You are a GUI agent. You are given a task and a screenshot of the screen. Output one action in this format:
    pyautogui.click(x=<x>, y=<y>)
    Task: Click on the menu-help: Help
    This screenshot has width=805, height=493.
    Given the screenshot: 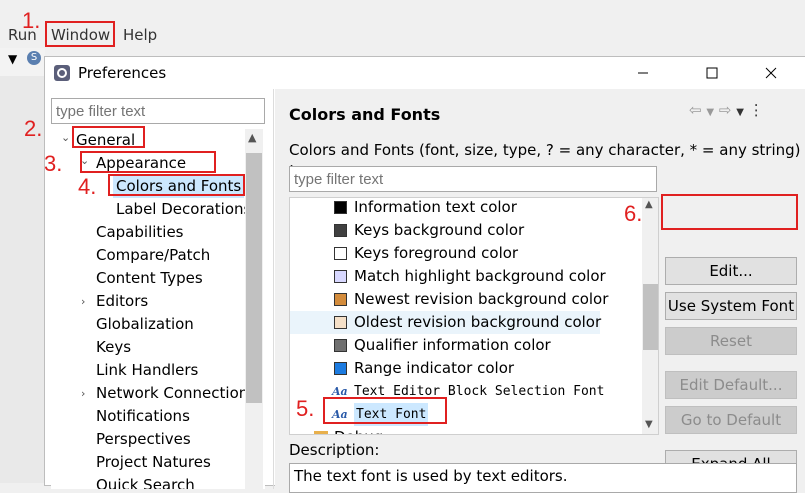 What is the action you would take?
    pyautogui.click(x=140, y=35)
    